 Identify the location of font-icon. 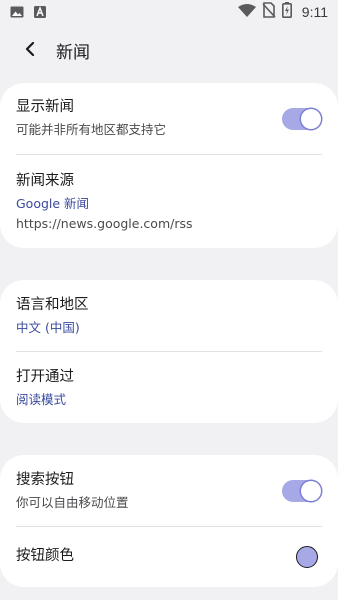
(40, 12).